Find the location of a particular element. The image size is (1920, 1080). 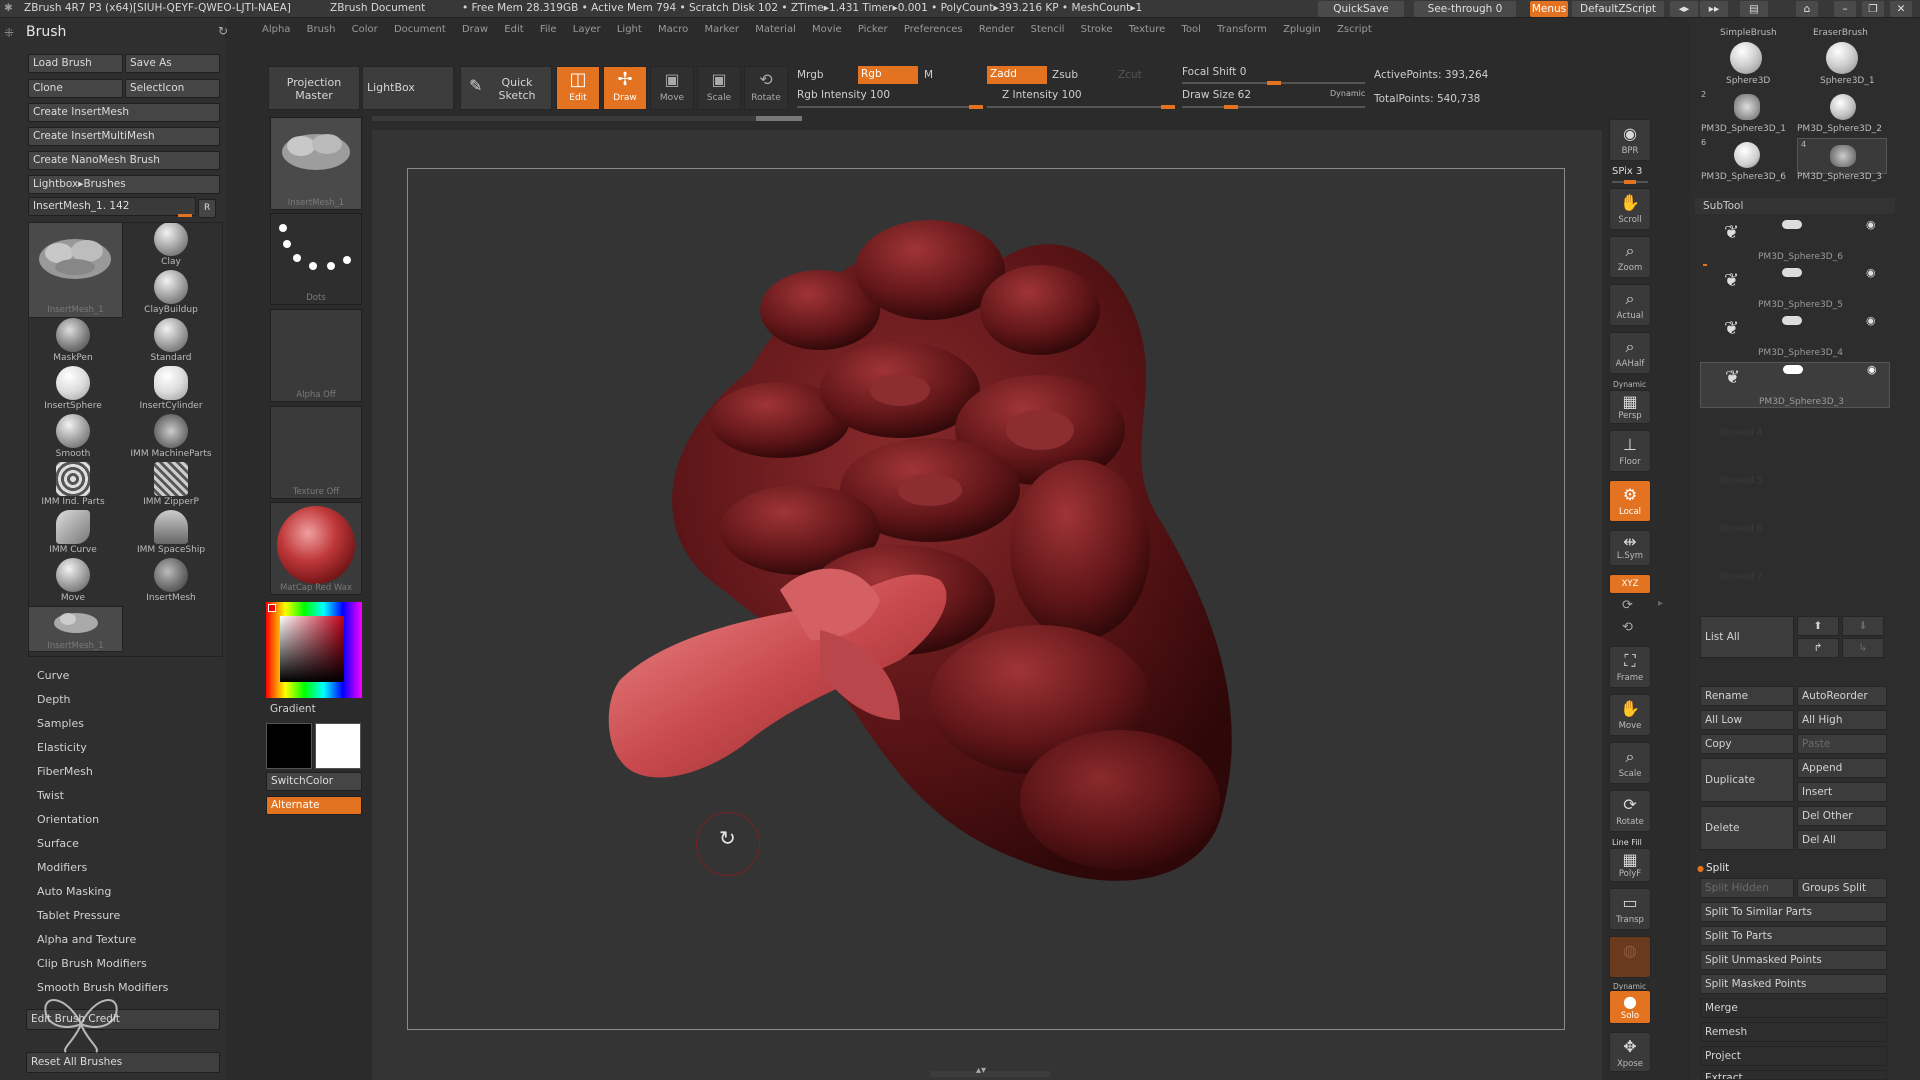

section-samples: Samples is located at coordinates (60, 723).